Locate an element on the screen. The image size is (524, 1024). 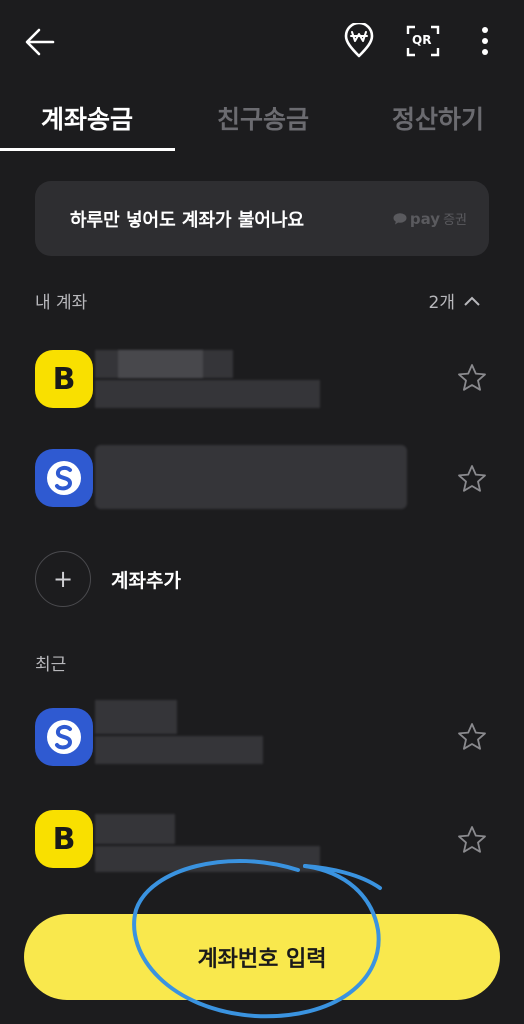
qr-label: QR is located at coordinates (422, 40).